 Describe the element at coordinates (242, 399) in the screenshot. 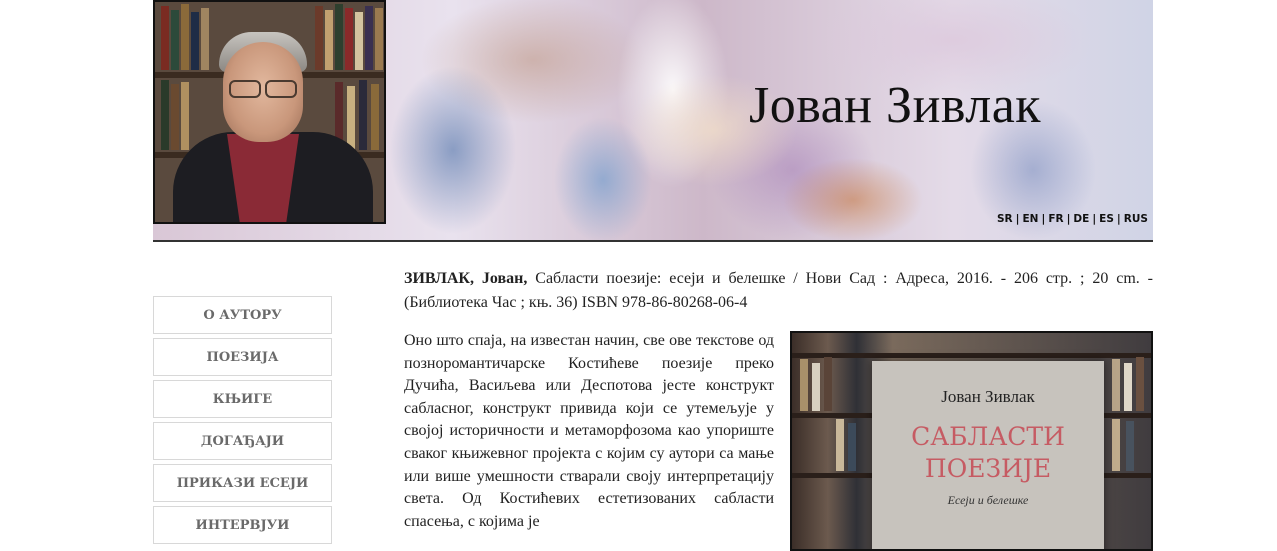

I see `nav-item-books: КЊИГЕ` at that location.